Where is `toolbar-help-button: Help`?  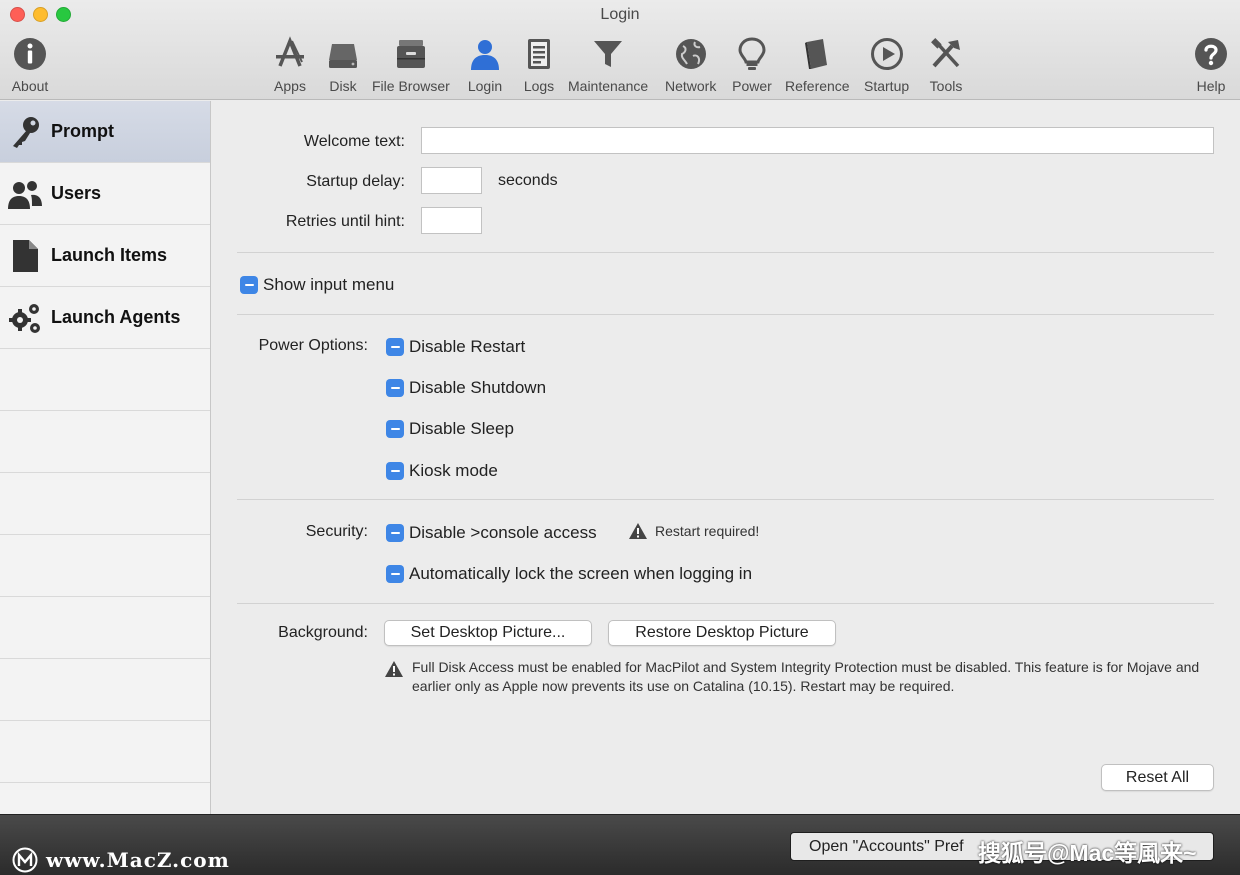
toolbar-help-button: Help is located at coordinates (1211, 65).